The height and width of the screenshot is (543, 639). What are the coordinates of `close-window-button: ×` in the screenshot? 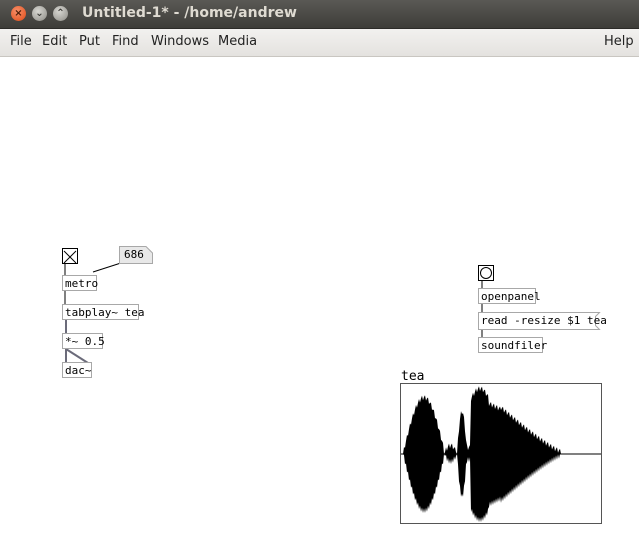 It's located at (18, 13).